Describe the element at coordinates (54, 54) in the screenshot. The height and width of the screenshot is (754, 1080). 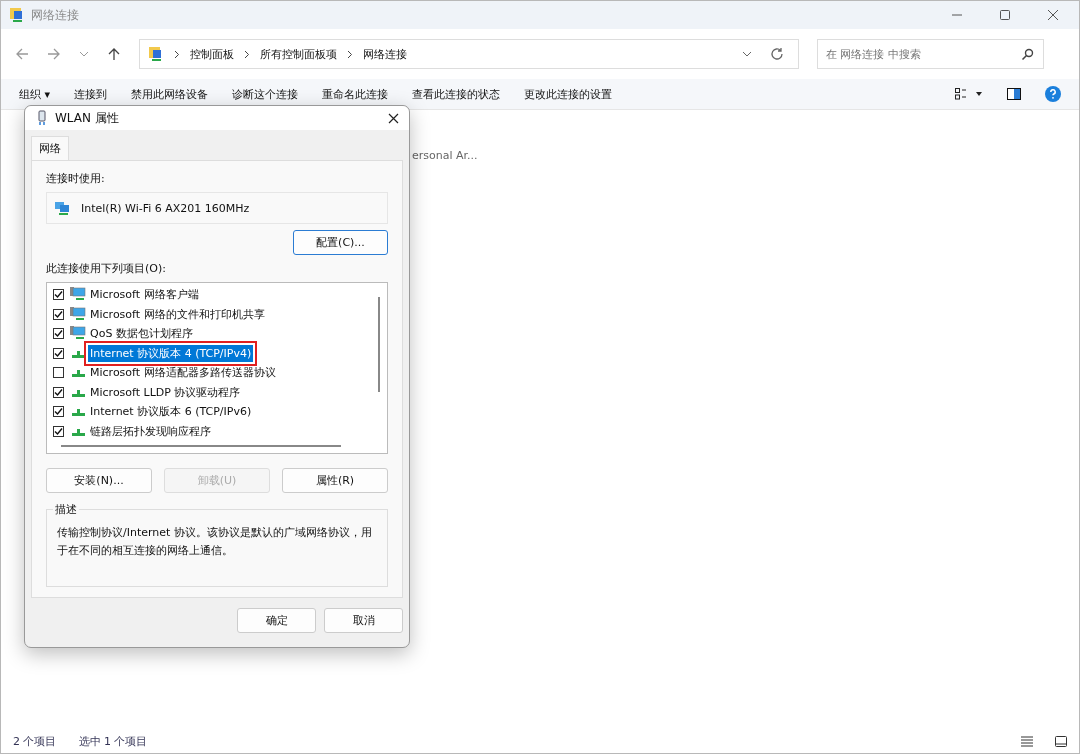
I see `forward-arrow-icon` at that location.